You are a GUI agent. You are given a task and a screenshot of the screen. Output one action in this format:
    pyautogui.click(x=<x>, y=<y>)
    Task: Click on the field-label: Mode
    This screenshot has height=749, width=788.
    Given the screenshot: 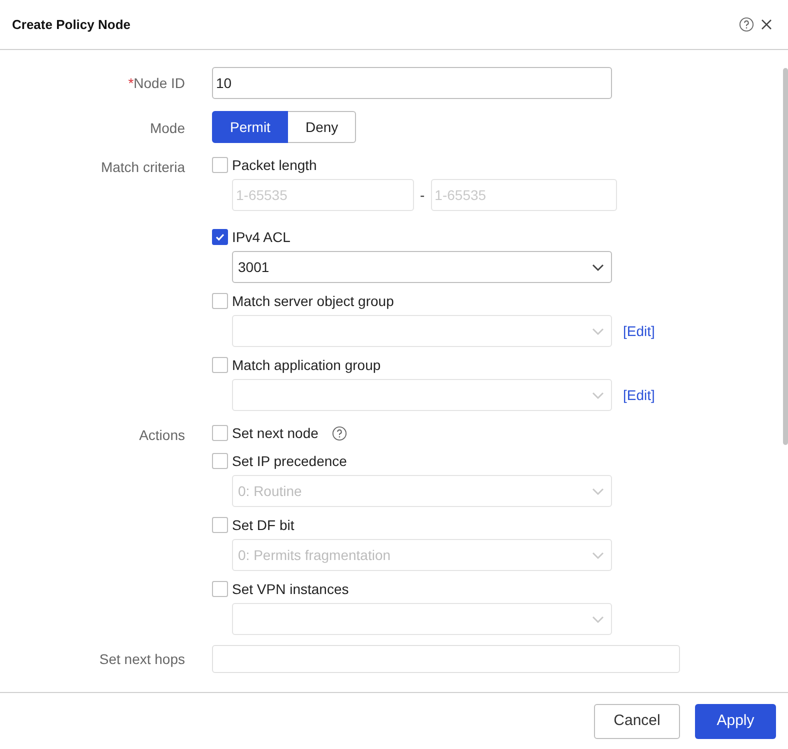 What is the action you would take?
    pyautogui.click(x=167, y=128)
    